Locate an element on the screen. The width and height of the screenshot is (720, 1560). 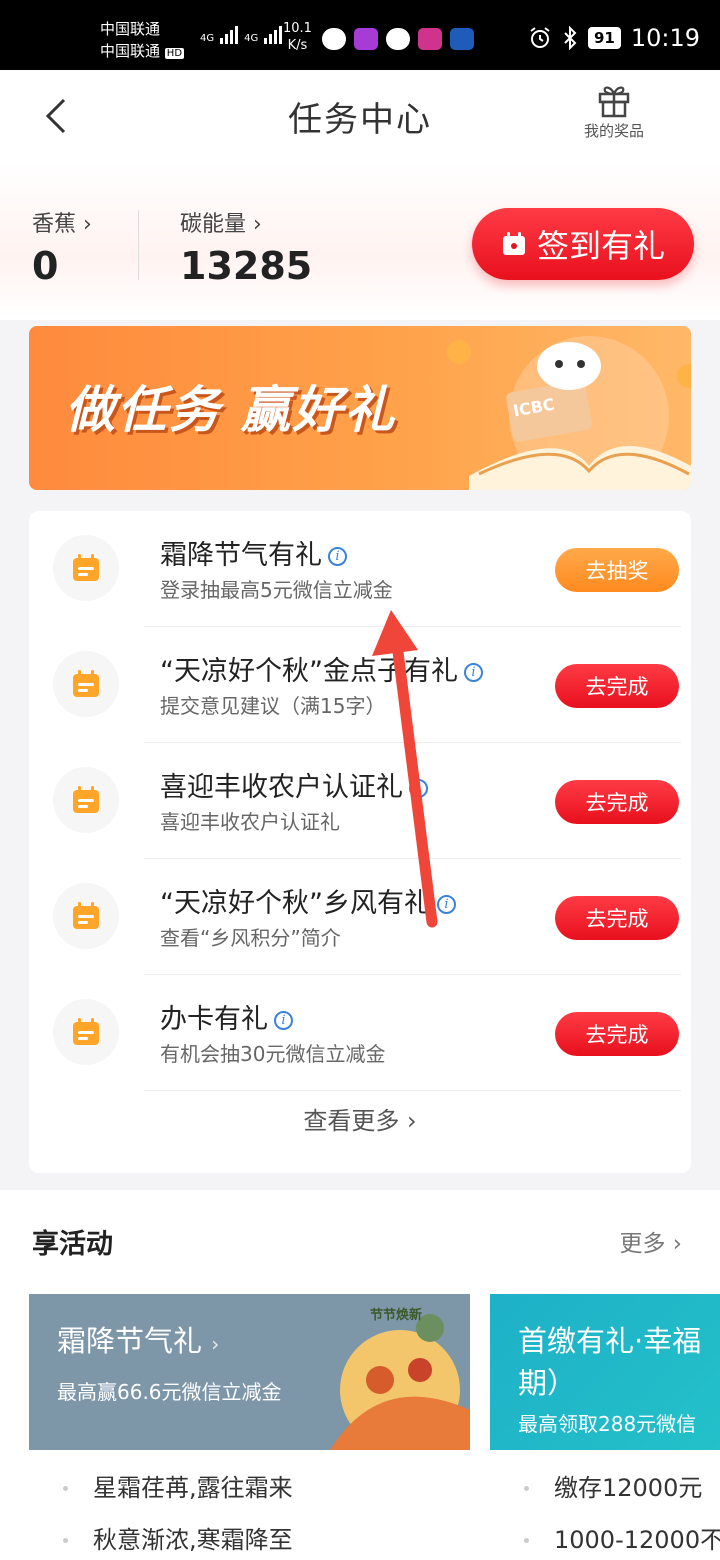
carbon-energy-stat: 碳能量 › 13285 is located at coordinates (246, 247).